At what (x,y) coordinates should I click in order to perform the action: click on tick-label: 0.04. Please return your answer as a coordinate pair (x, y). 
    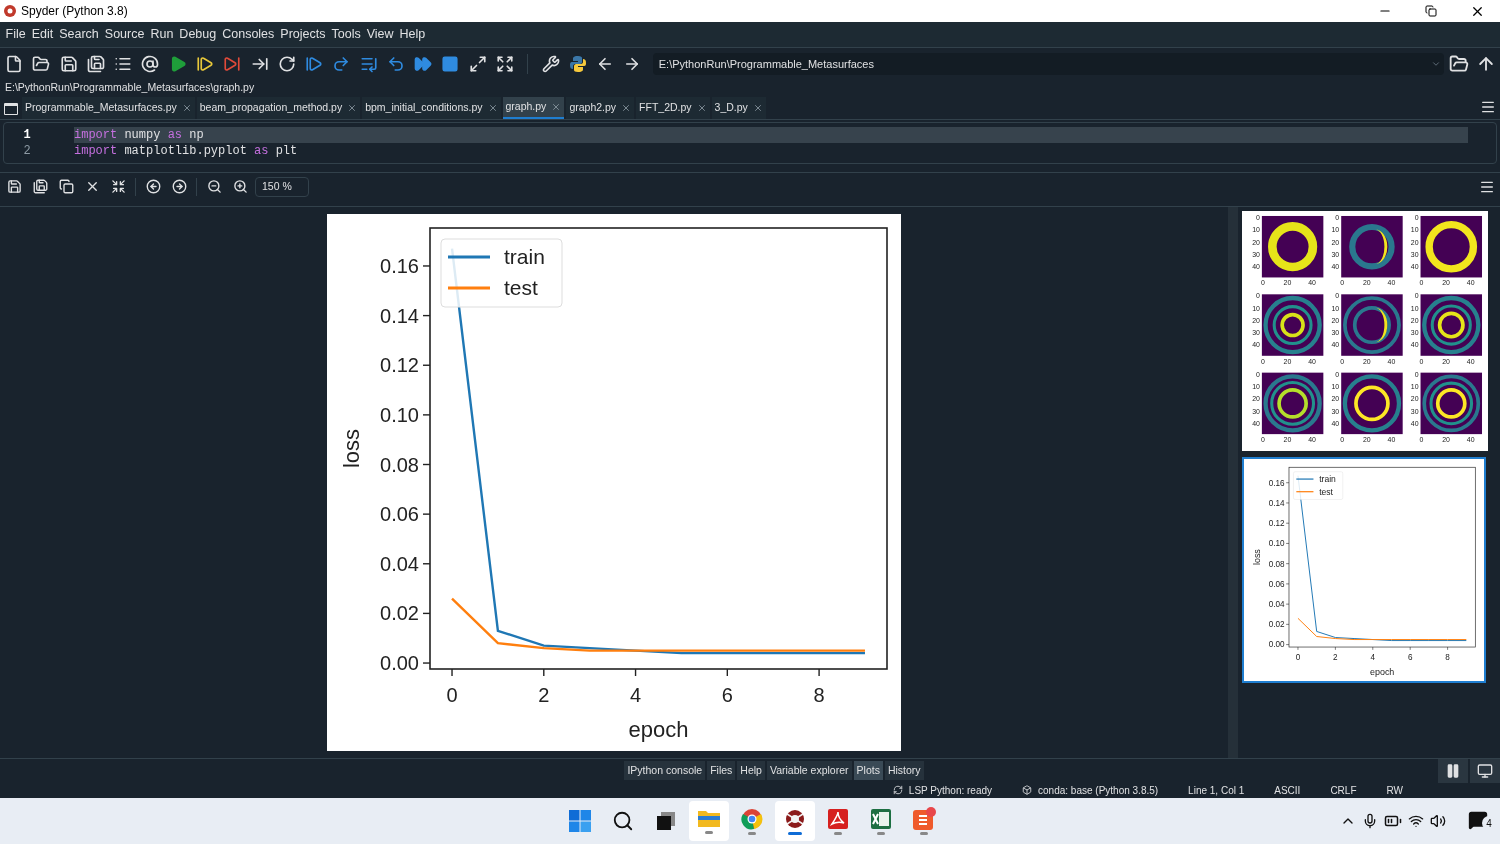
    Looking at the image, I should click on (1276, 604).